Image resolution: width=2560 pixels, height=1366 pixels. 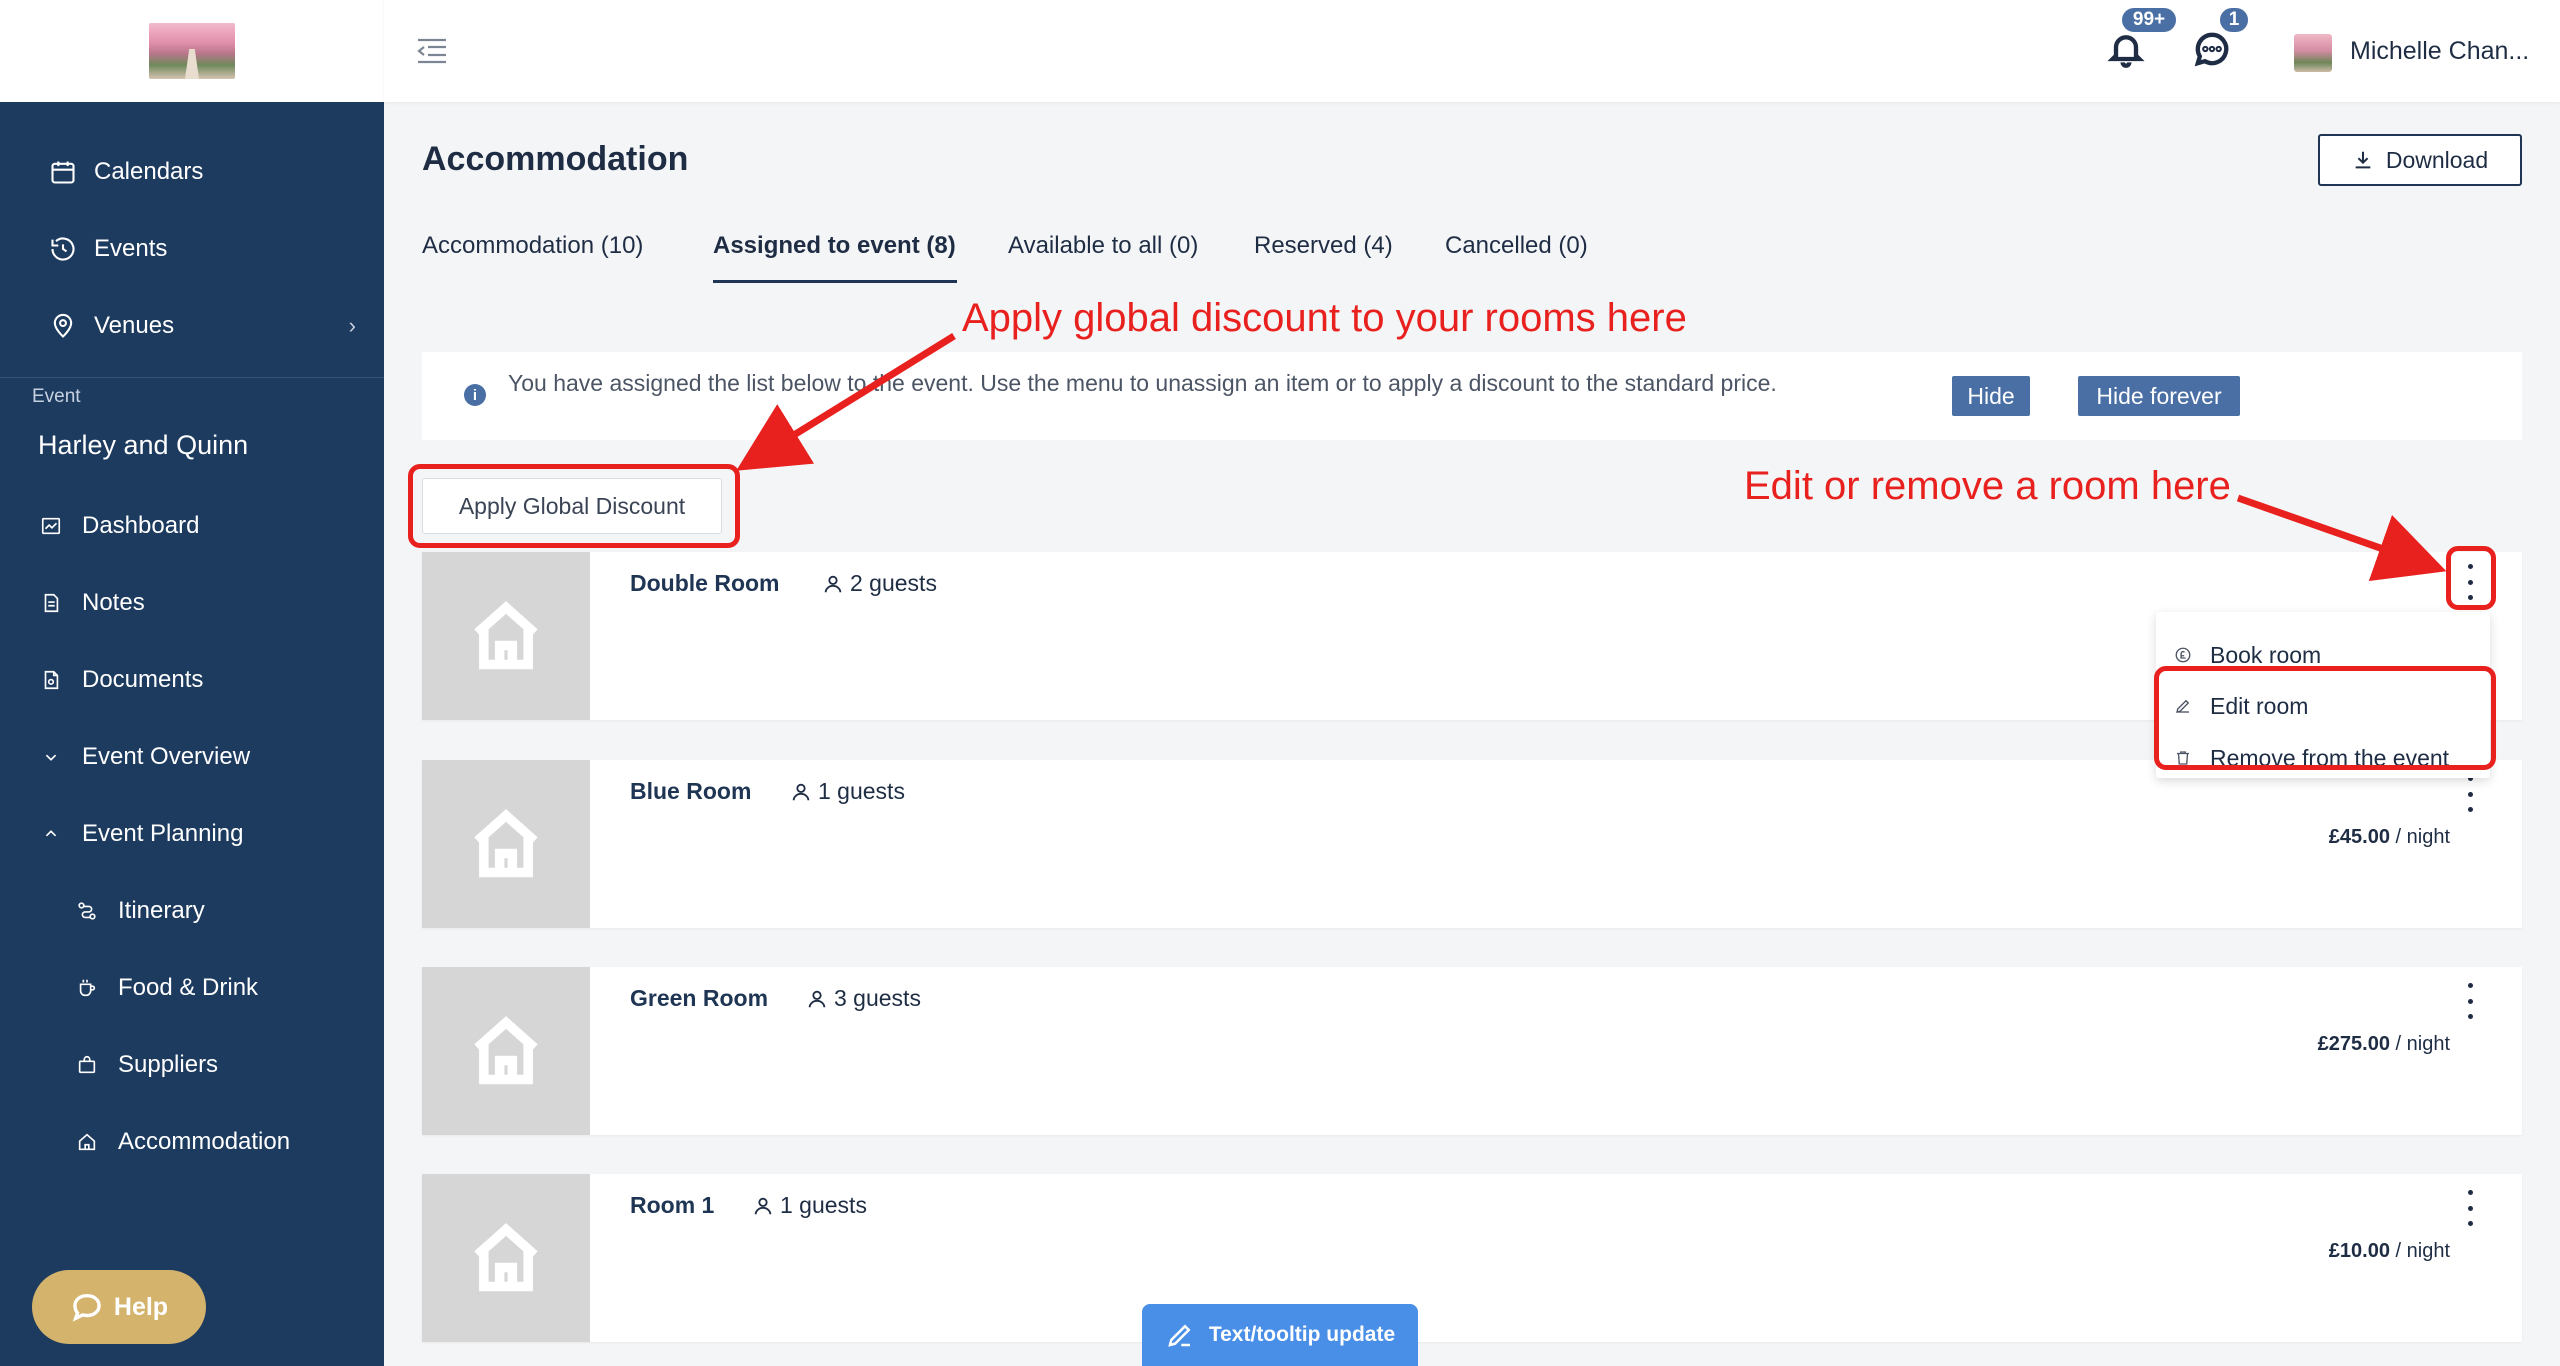 I want to click on chart-icon, so click(x=51, y=526).